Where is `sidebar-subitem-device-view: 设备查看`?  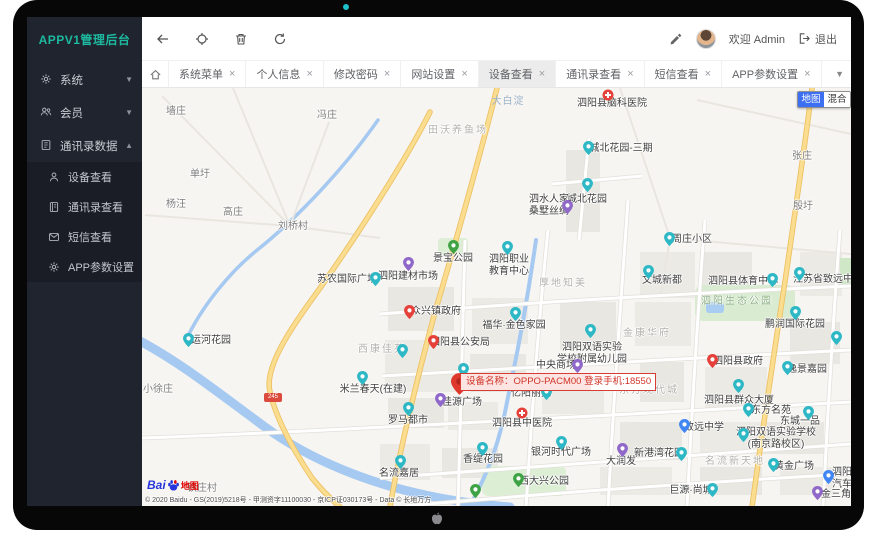 sidebar-subitem-device-view: 设备查看 is located at coordinates (84, 177).